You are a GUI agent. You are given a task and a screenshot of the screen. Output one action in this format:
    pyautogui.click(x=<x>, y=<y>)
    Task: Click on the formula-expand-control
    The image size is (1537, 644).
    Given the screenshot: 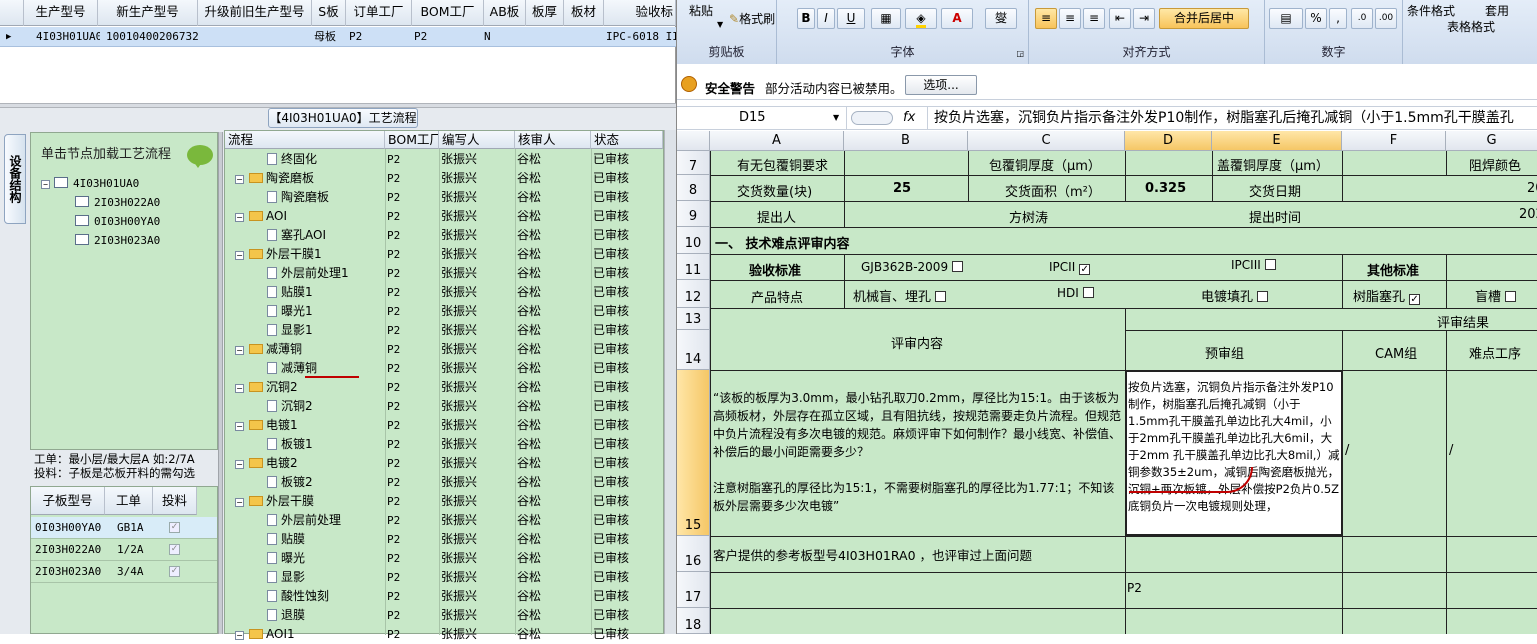 What is the action you would take?
    pyautogui.click(x=872, y=118)
    